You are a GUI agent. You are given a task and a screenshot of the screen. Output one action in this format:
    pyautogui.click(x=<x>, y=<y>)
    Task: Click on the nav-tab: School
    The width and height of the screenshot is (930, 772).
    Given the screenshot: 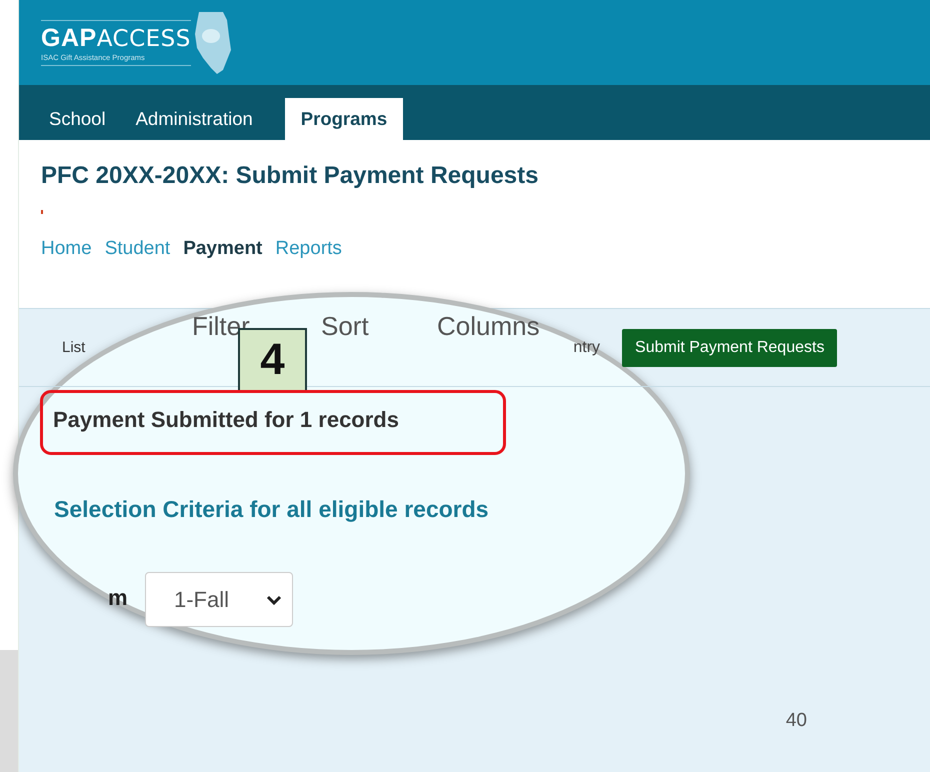 What is the action you would take?
    pyautogui.click(x=77, y=119)
    